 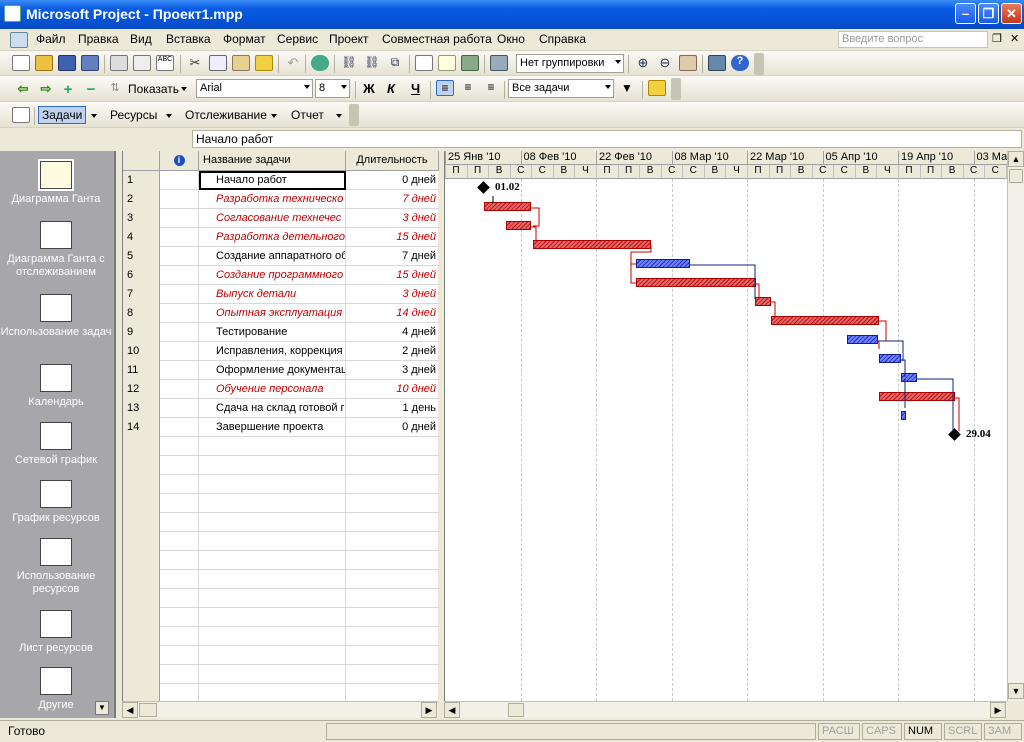 What do you see at coordinates (218, 63) in the screenshot?
I see `copy-icon` at bounding box center [218, 63].